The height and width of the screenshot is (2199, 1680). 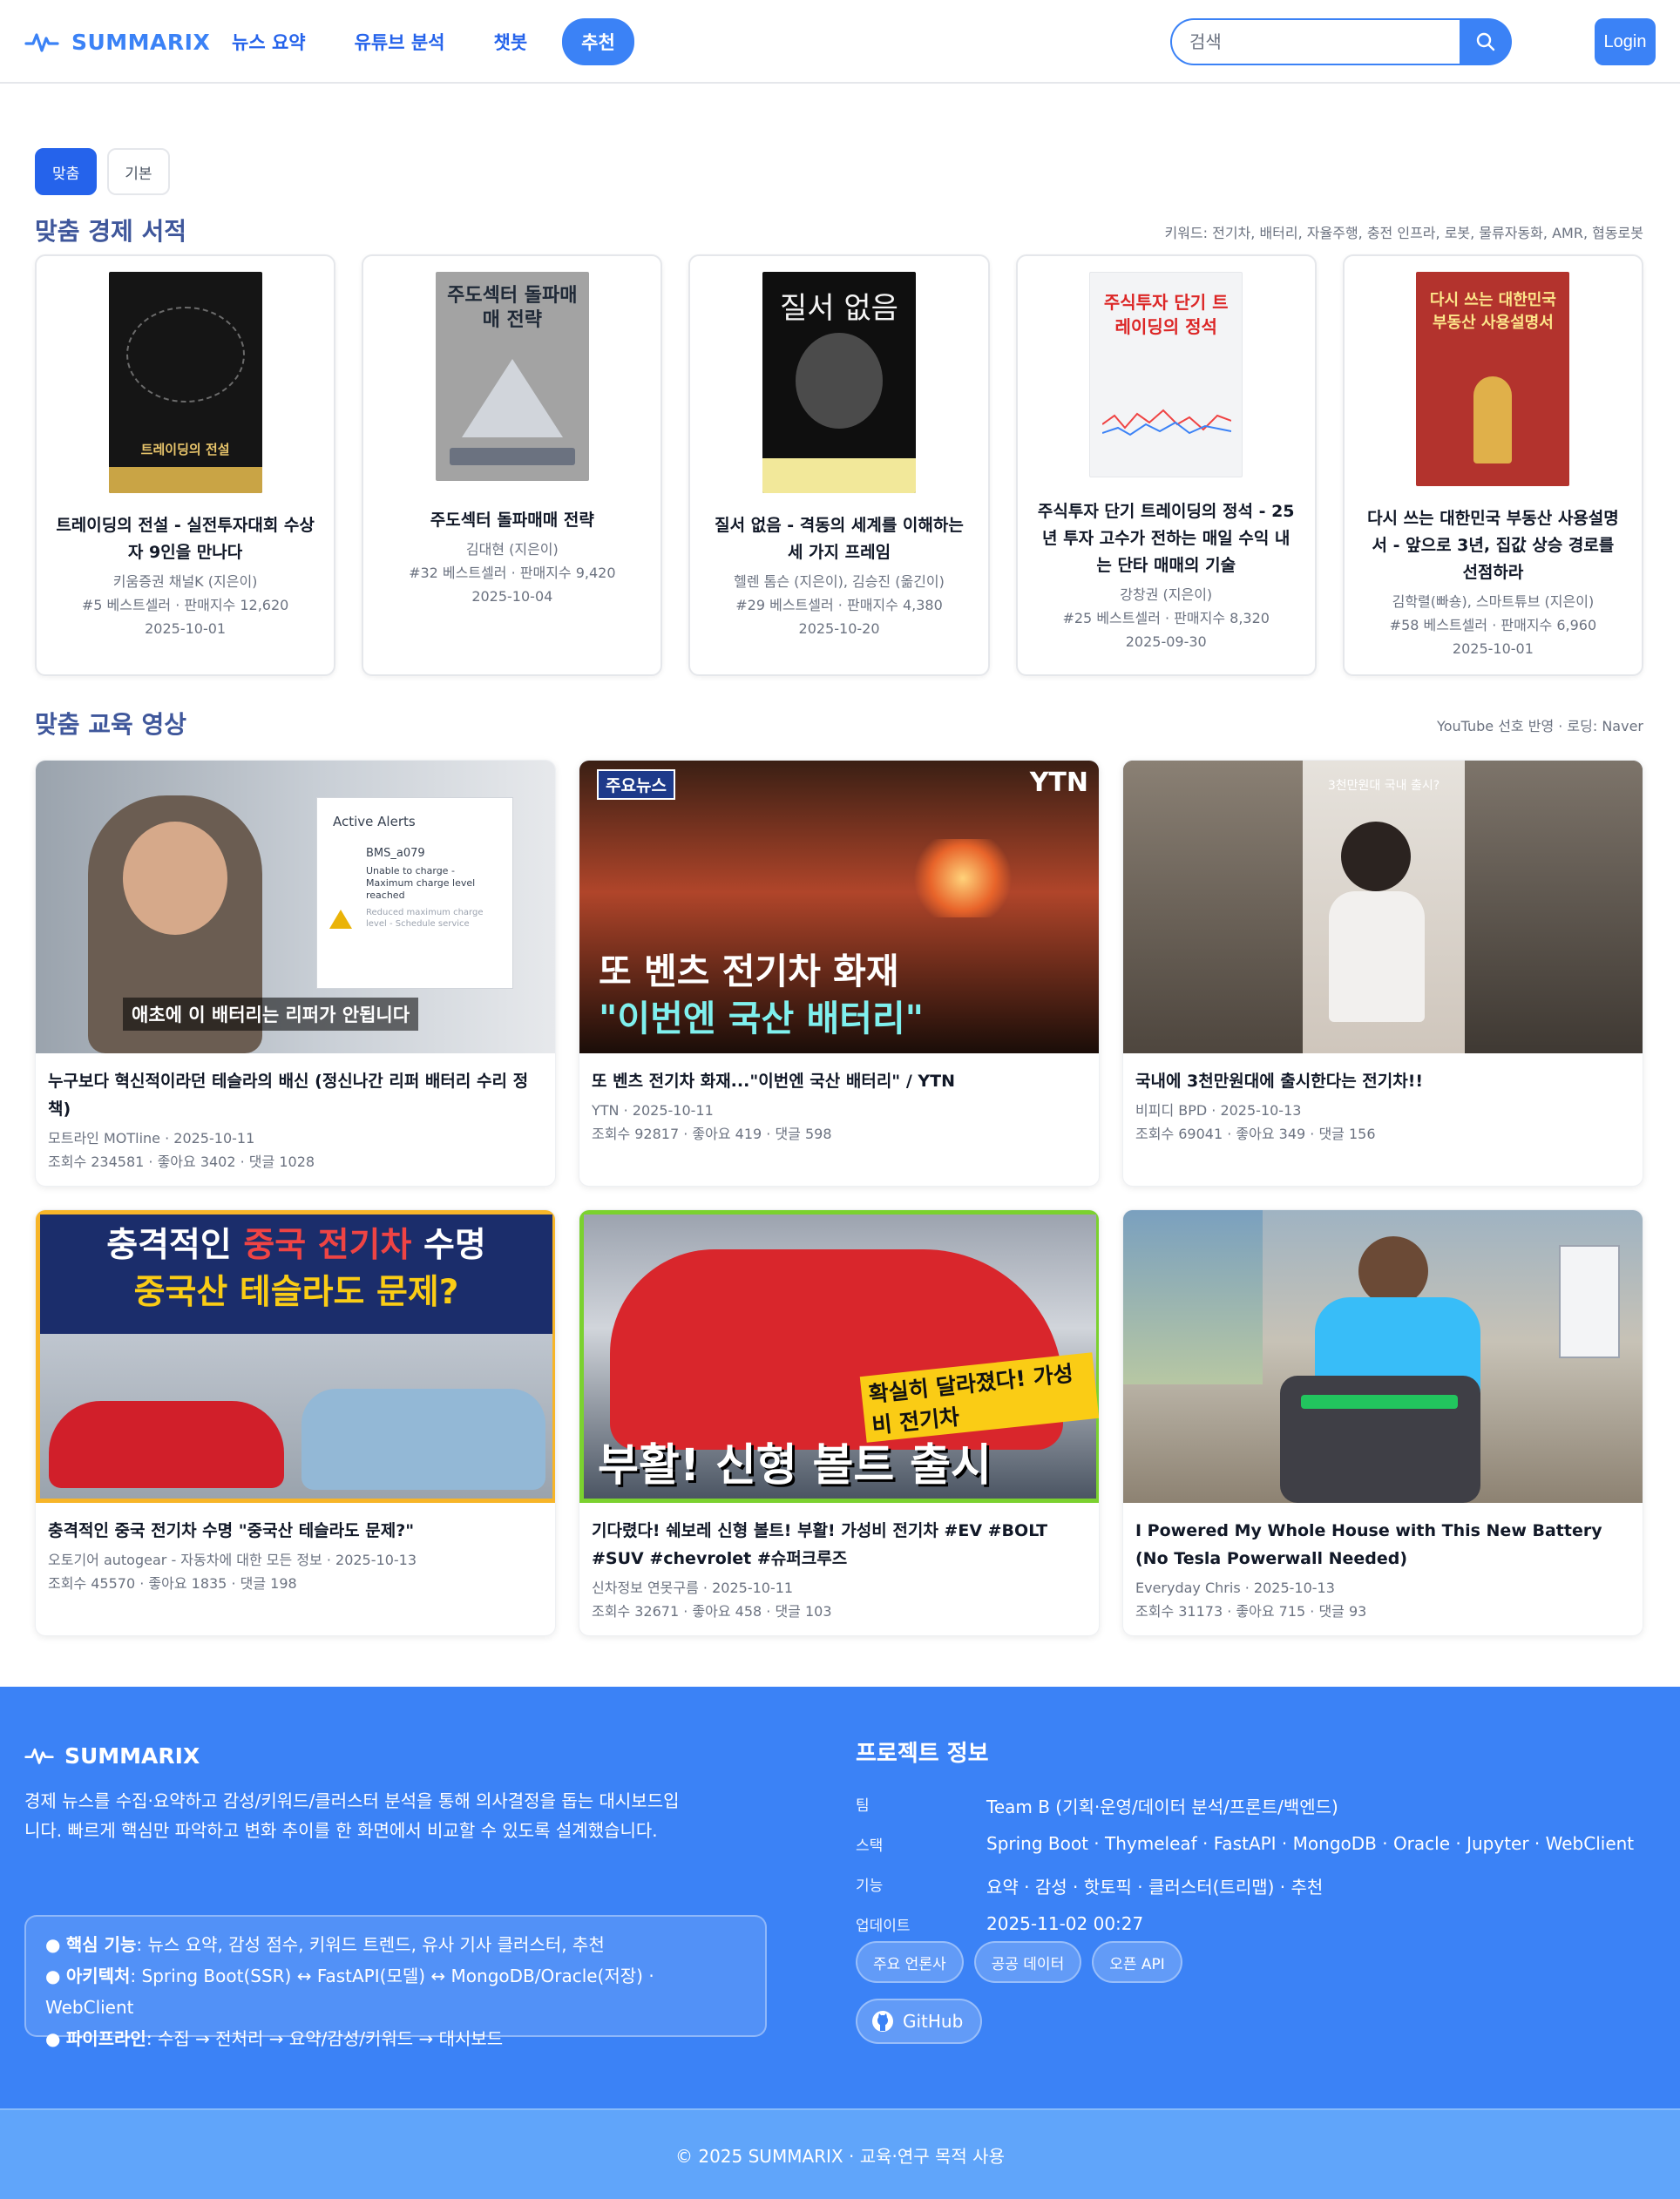 I want to click on book-rank: #25 베스트셀러 · 판매지수 8,320, so click(x=1166, y=618).